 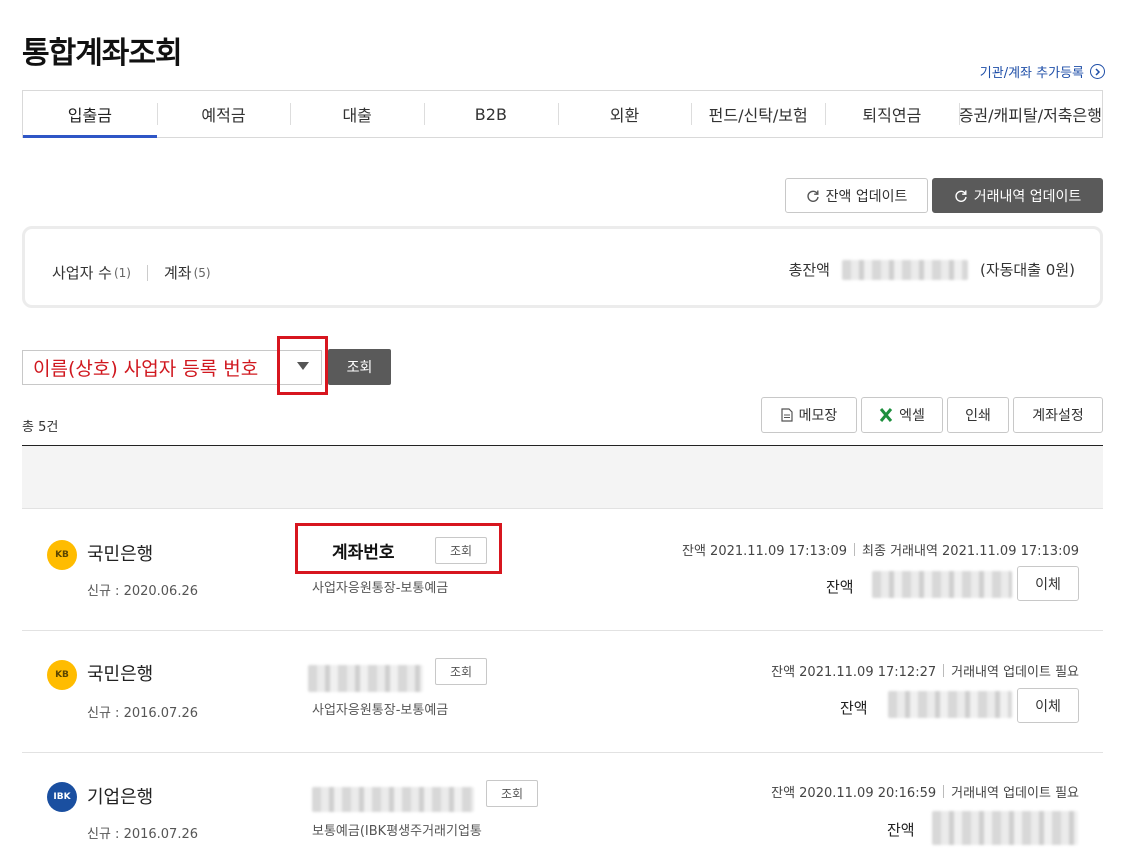 What do you see at coordinates (970, 551) in the screenshot?
I see `history-status: 최종 거래내역 2021.11.09 17:13:09` at bounding box center [970, 551].